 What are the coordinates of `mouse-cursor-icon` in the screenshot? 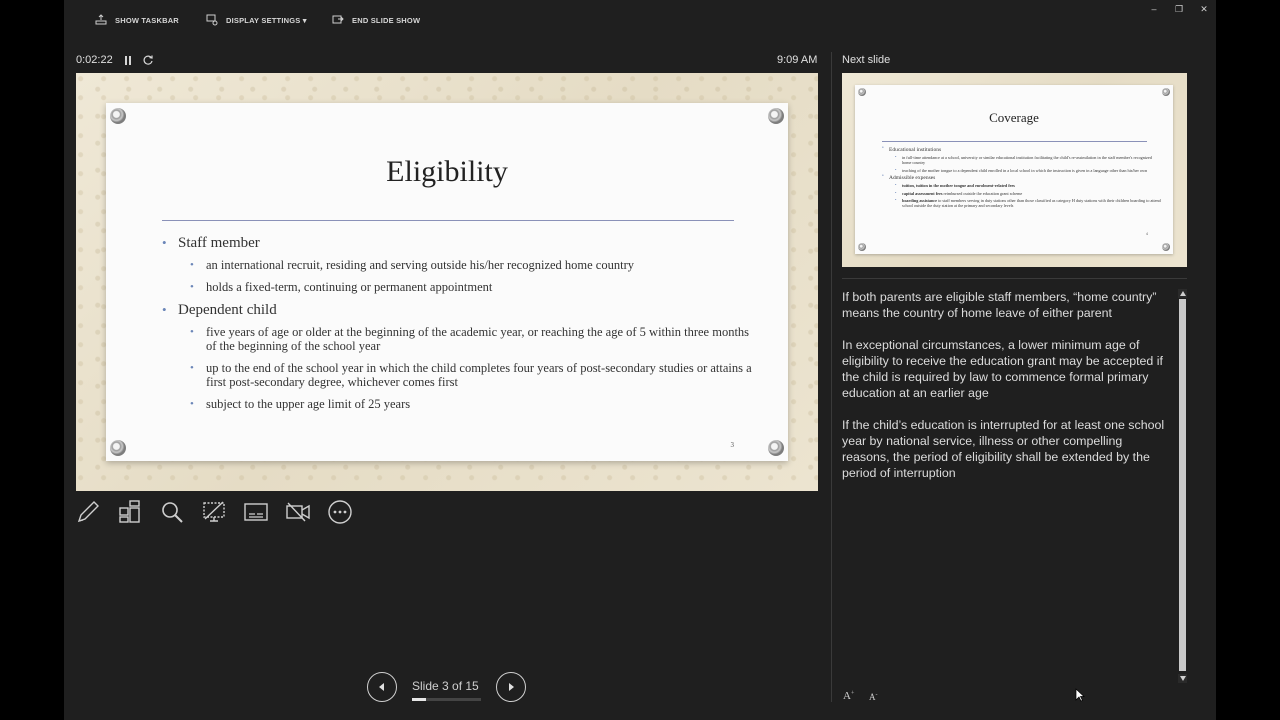 It's located at (1080, 695).